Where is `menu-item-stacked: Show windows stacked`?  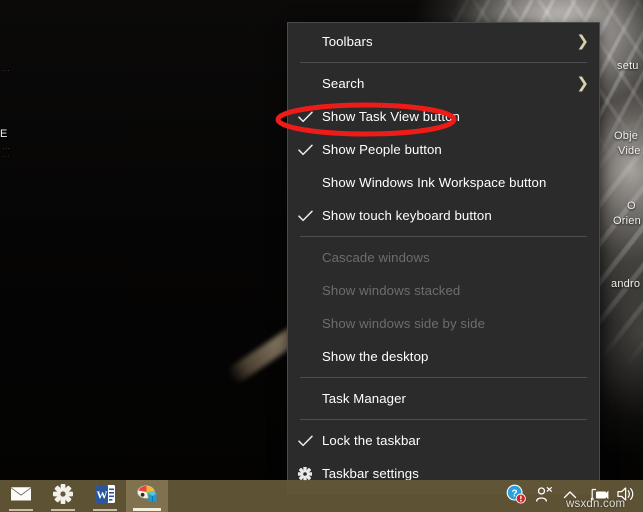
menu-item-stacked: Show windows stacked is located at coordinates (443, 290).